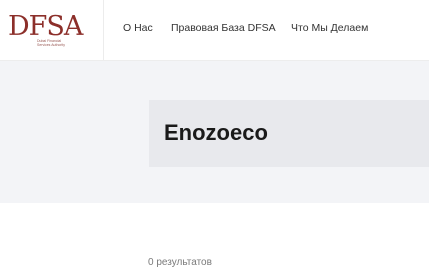 The width and height of the screenshot is (429, 278). I want to click on logo-subtitle-line: Services Authority, so click(51, 45).